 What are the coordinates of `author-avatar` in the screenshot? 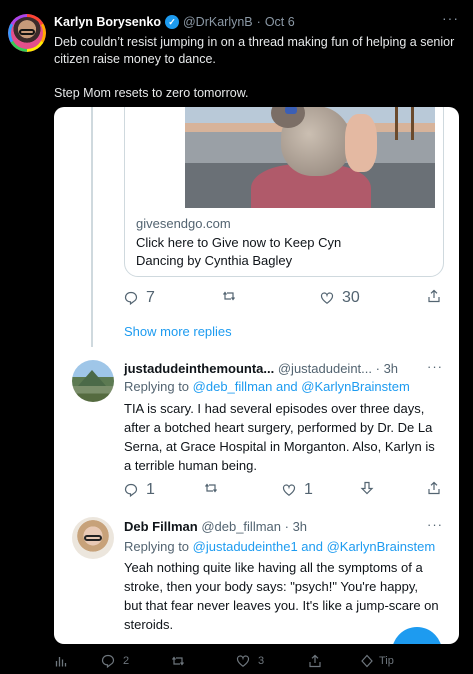 It's located at (27, 33).